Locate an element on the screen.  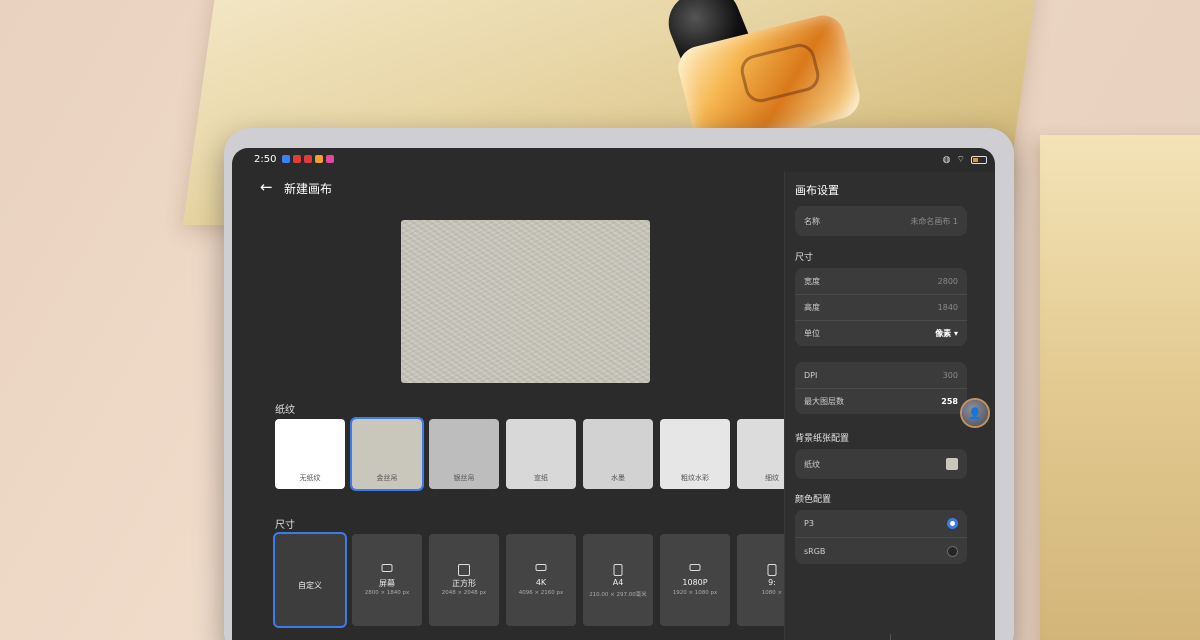
texture-list: 无纸纹 金丝帛 银丝帛 宣纸 水墨 粗纹水彩 细纹 is located at coordinates (541, 454).